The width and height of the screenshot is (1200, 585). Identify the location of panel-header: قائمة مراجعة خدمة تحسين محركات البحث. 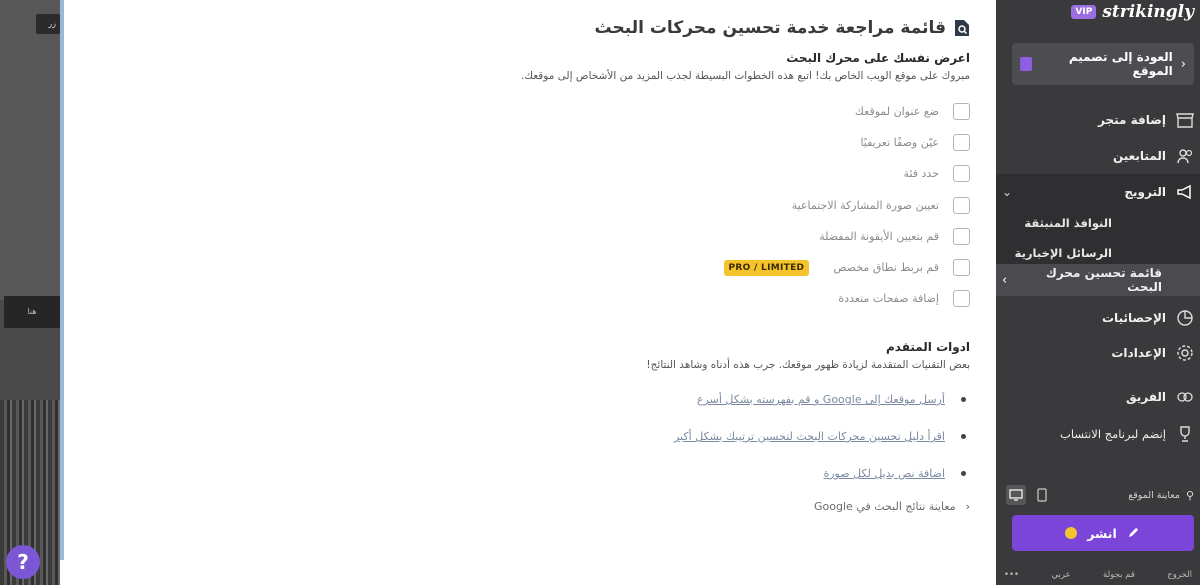
(782, 28).